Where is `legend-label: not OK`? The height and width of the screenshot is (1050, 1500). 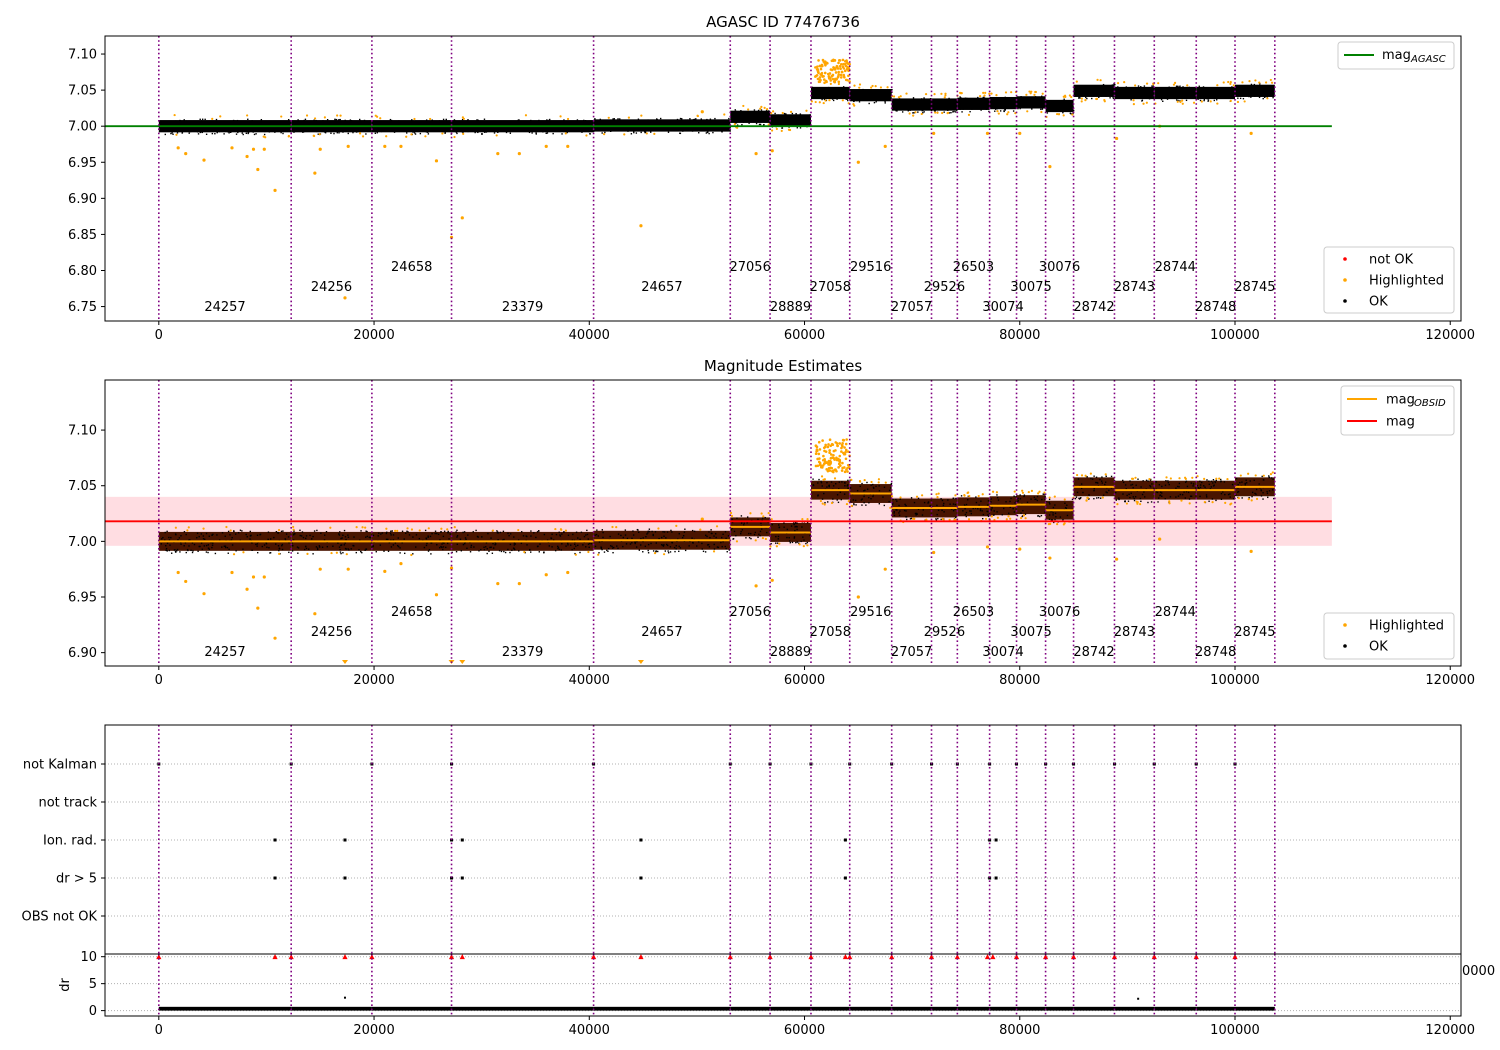
legend-label: not OK is located at coordinates (1391, 260).